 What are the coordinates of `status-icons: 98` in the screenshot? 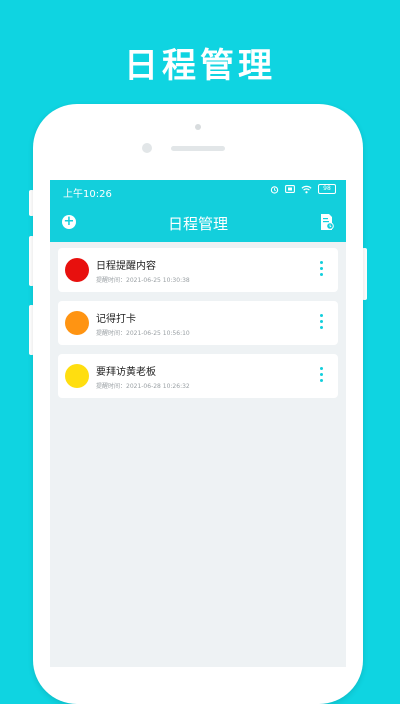 It's located at (303, 189).